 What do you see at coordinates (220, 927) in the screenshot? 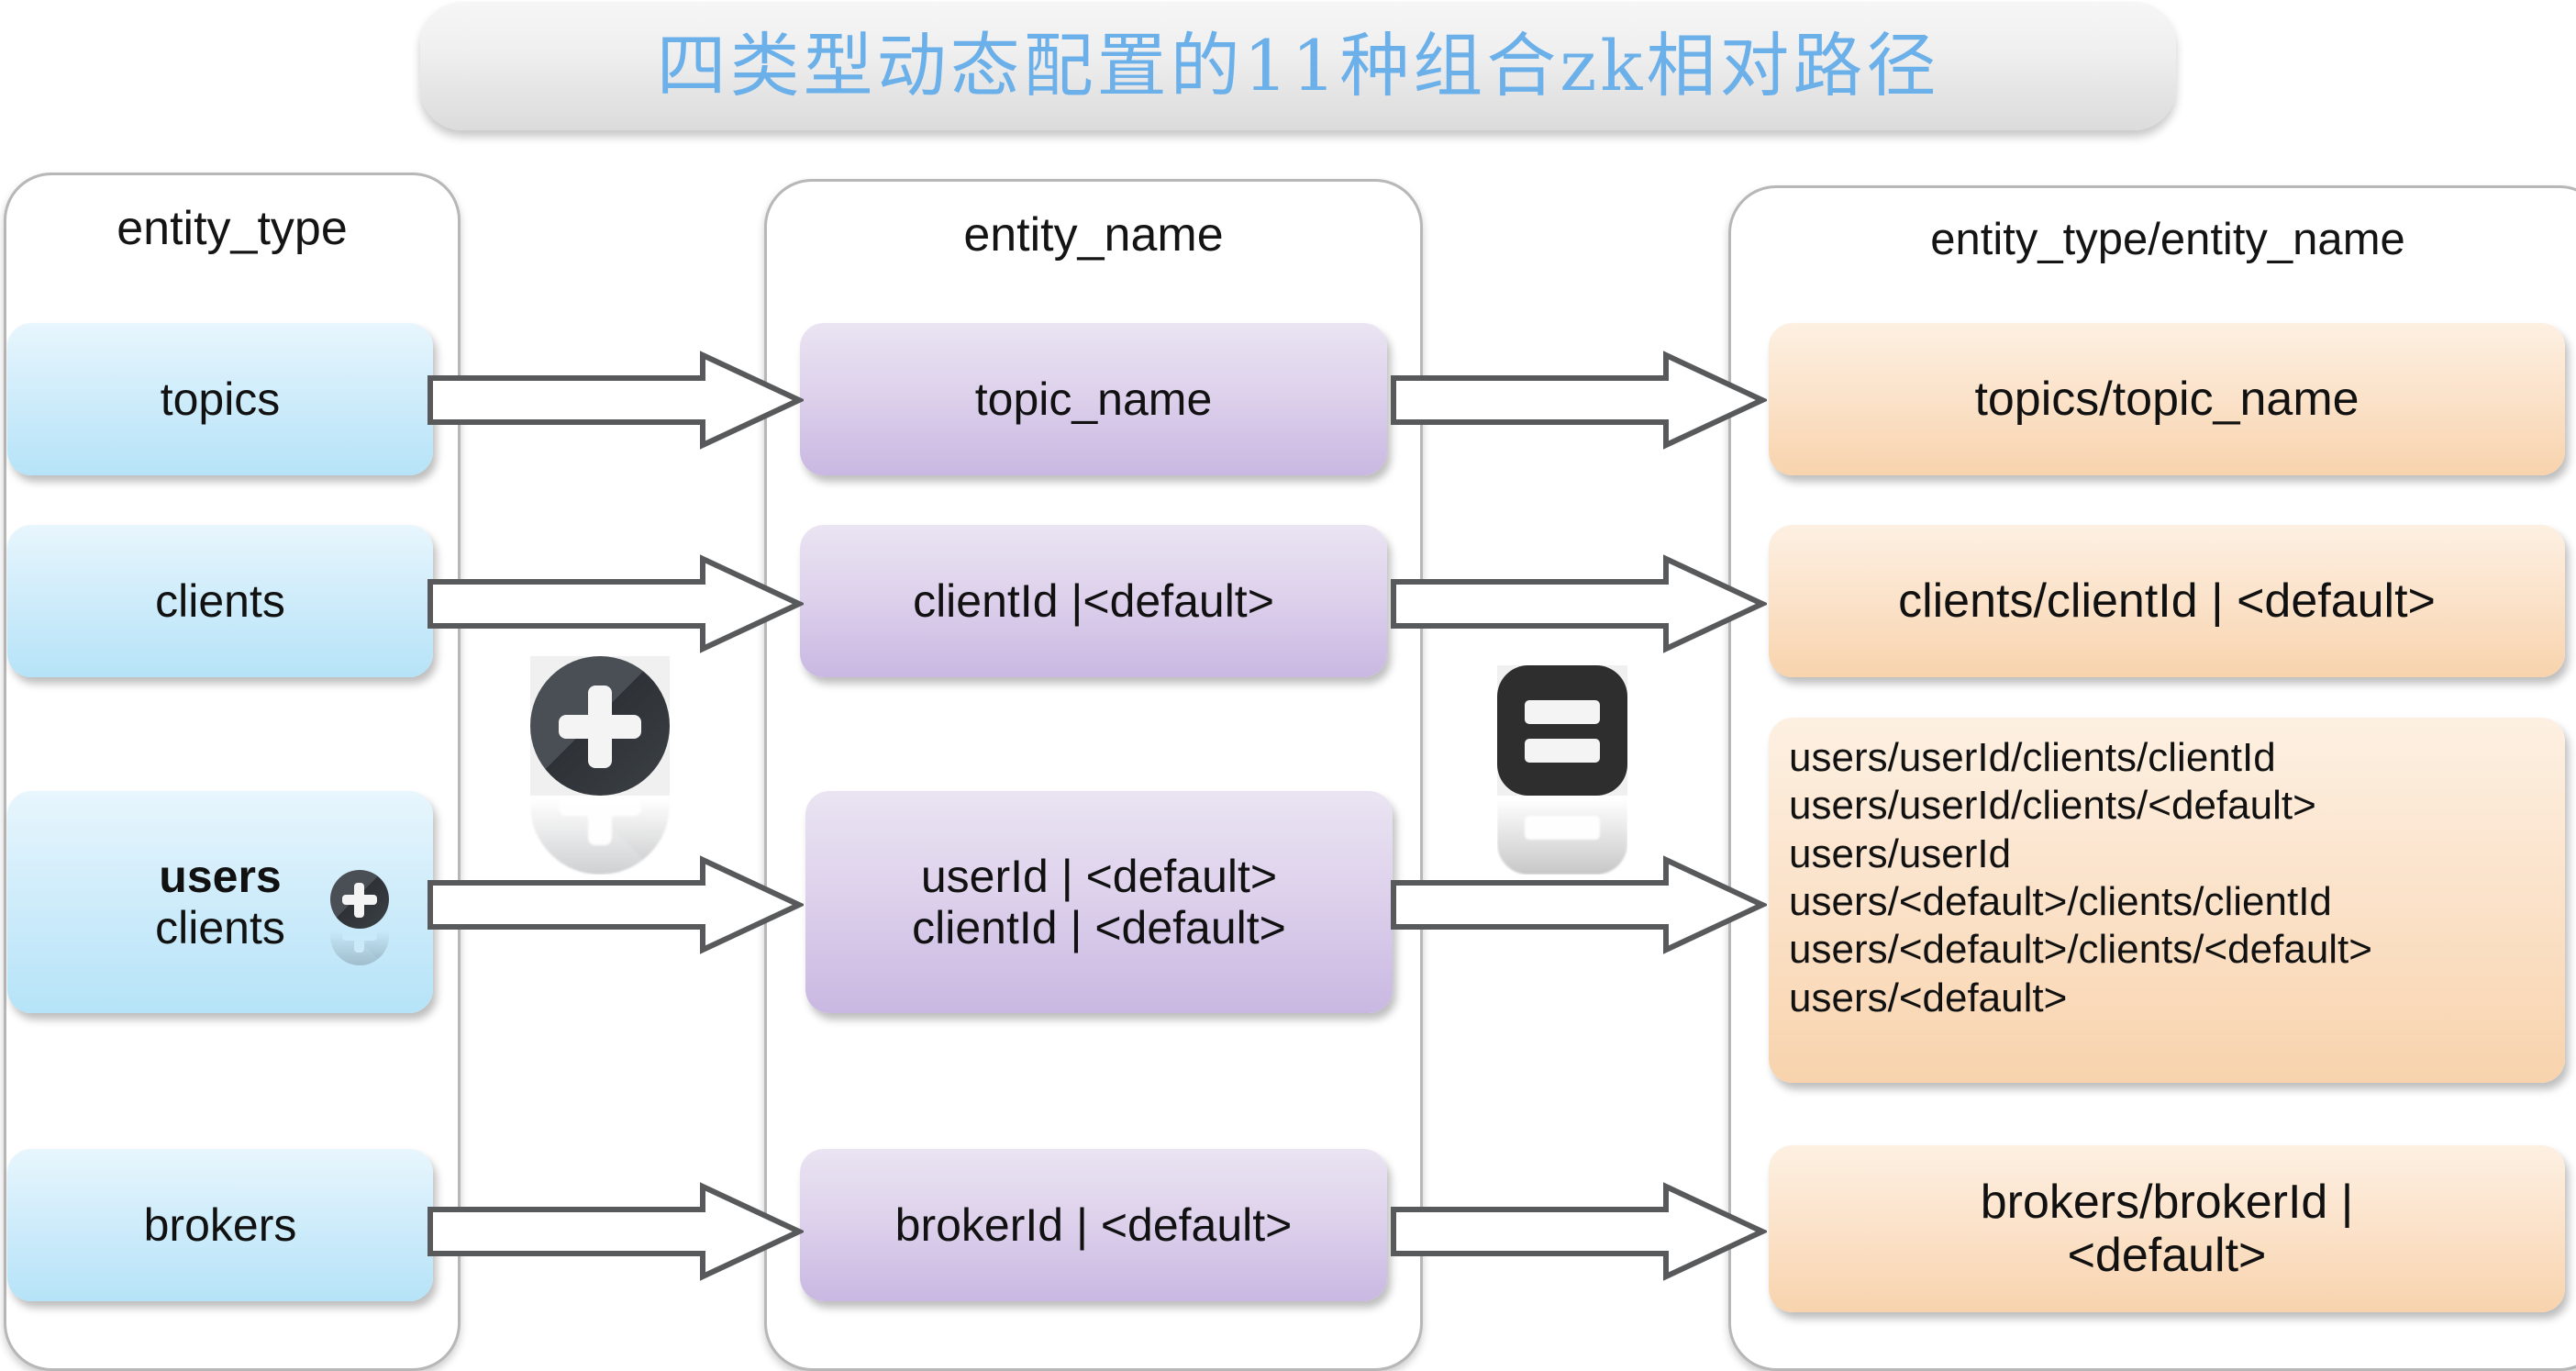
I see `box-label-secondary: clients` at bounding box center [220, 927].